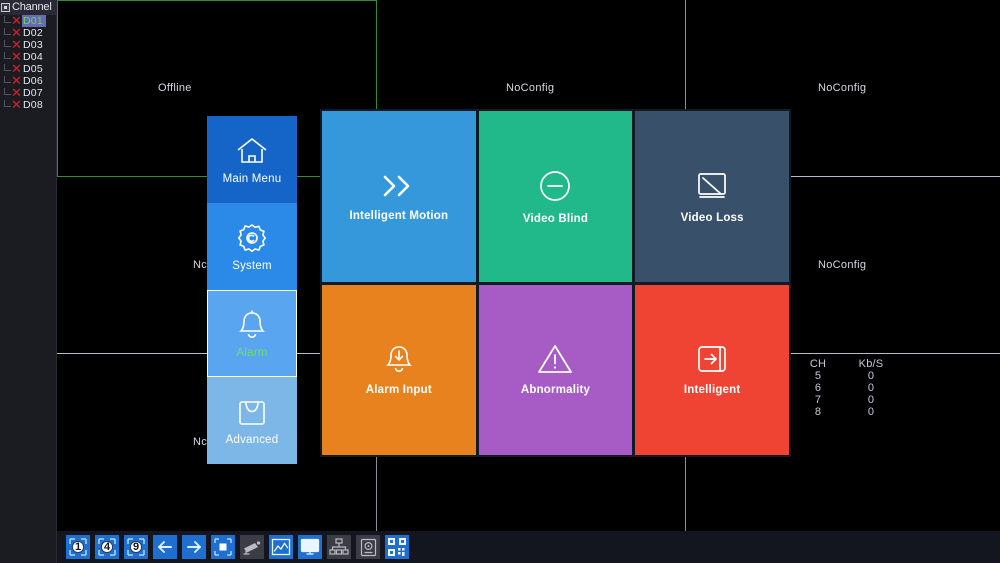 This screenshot has width=1000, height=563. I want to click on channel-sidebar-header: Channel, so click(28, 7).